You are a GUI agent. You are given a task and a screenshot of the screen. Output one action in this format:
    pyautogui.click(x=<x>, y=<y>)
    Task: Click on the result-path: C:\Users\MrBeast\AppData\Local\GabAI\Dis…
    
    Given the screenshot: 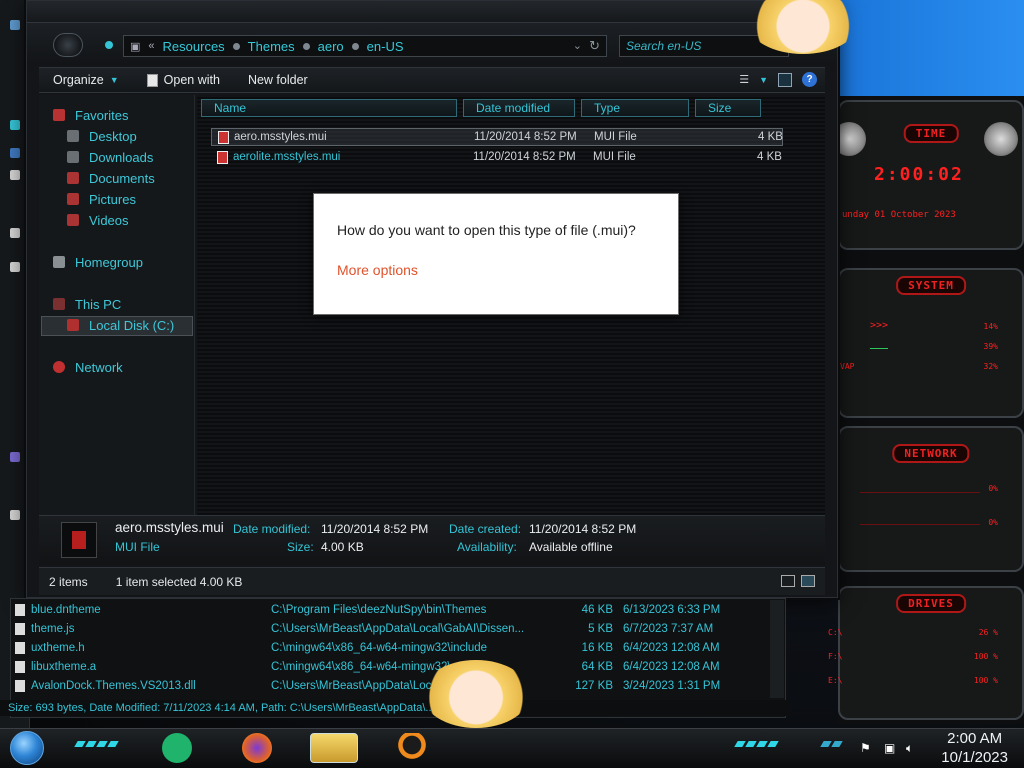 What is the action you would take?
    pyautogui.click(x=398, y=629)
    